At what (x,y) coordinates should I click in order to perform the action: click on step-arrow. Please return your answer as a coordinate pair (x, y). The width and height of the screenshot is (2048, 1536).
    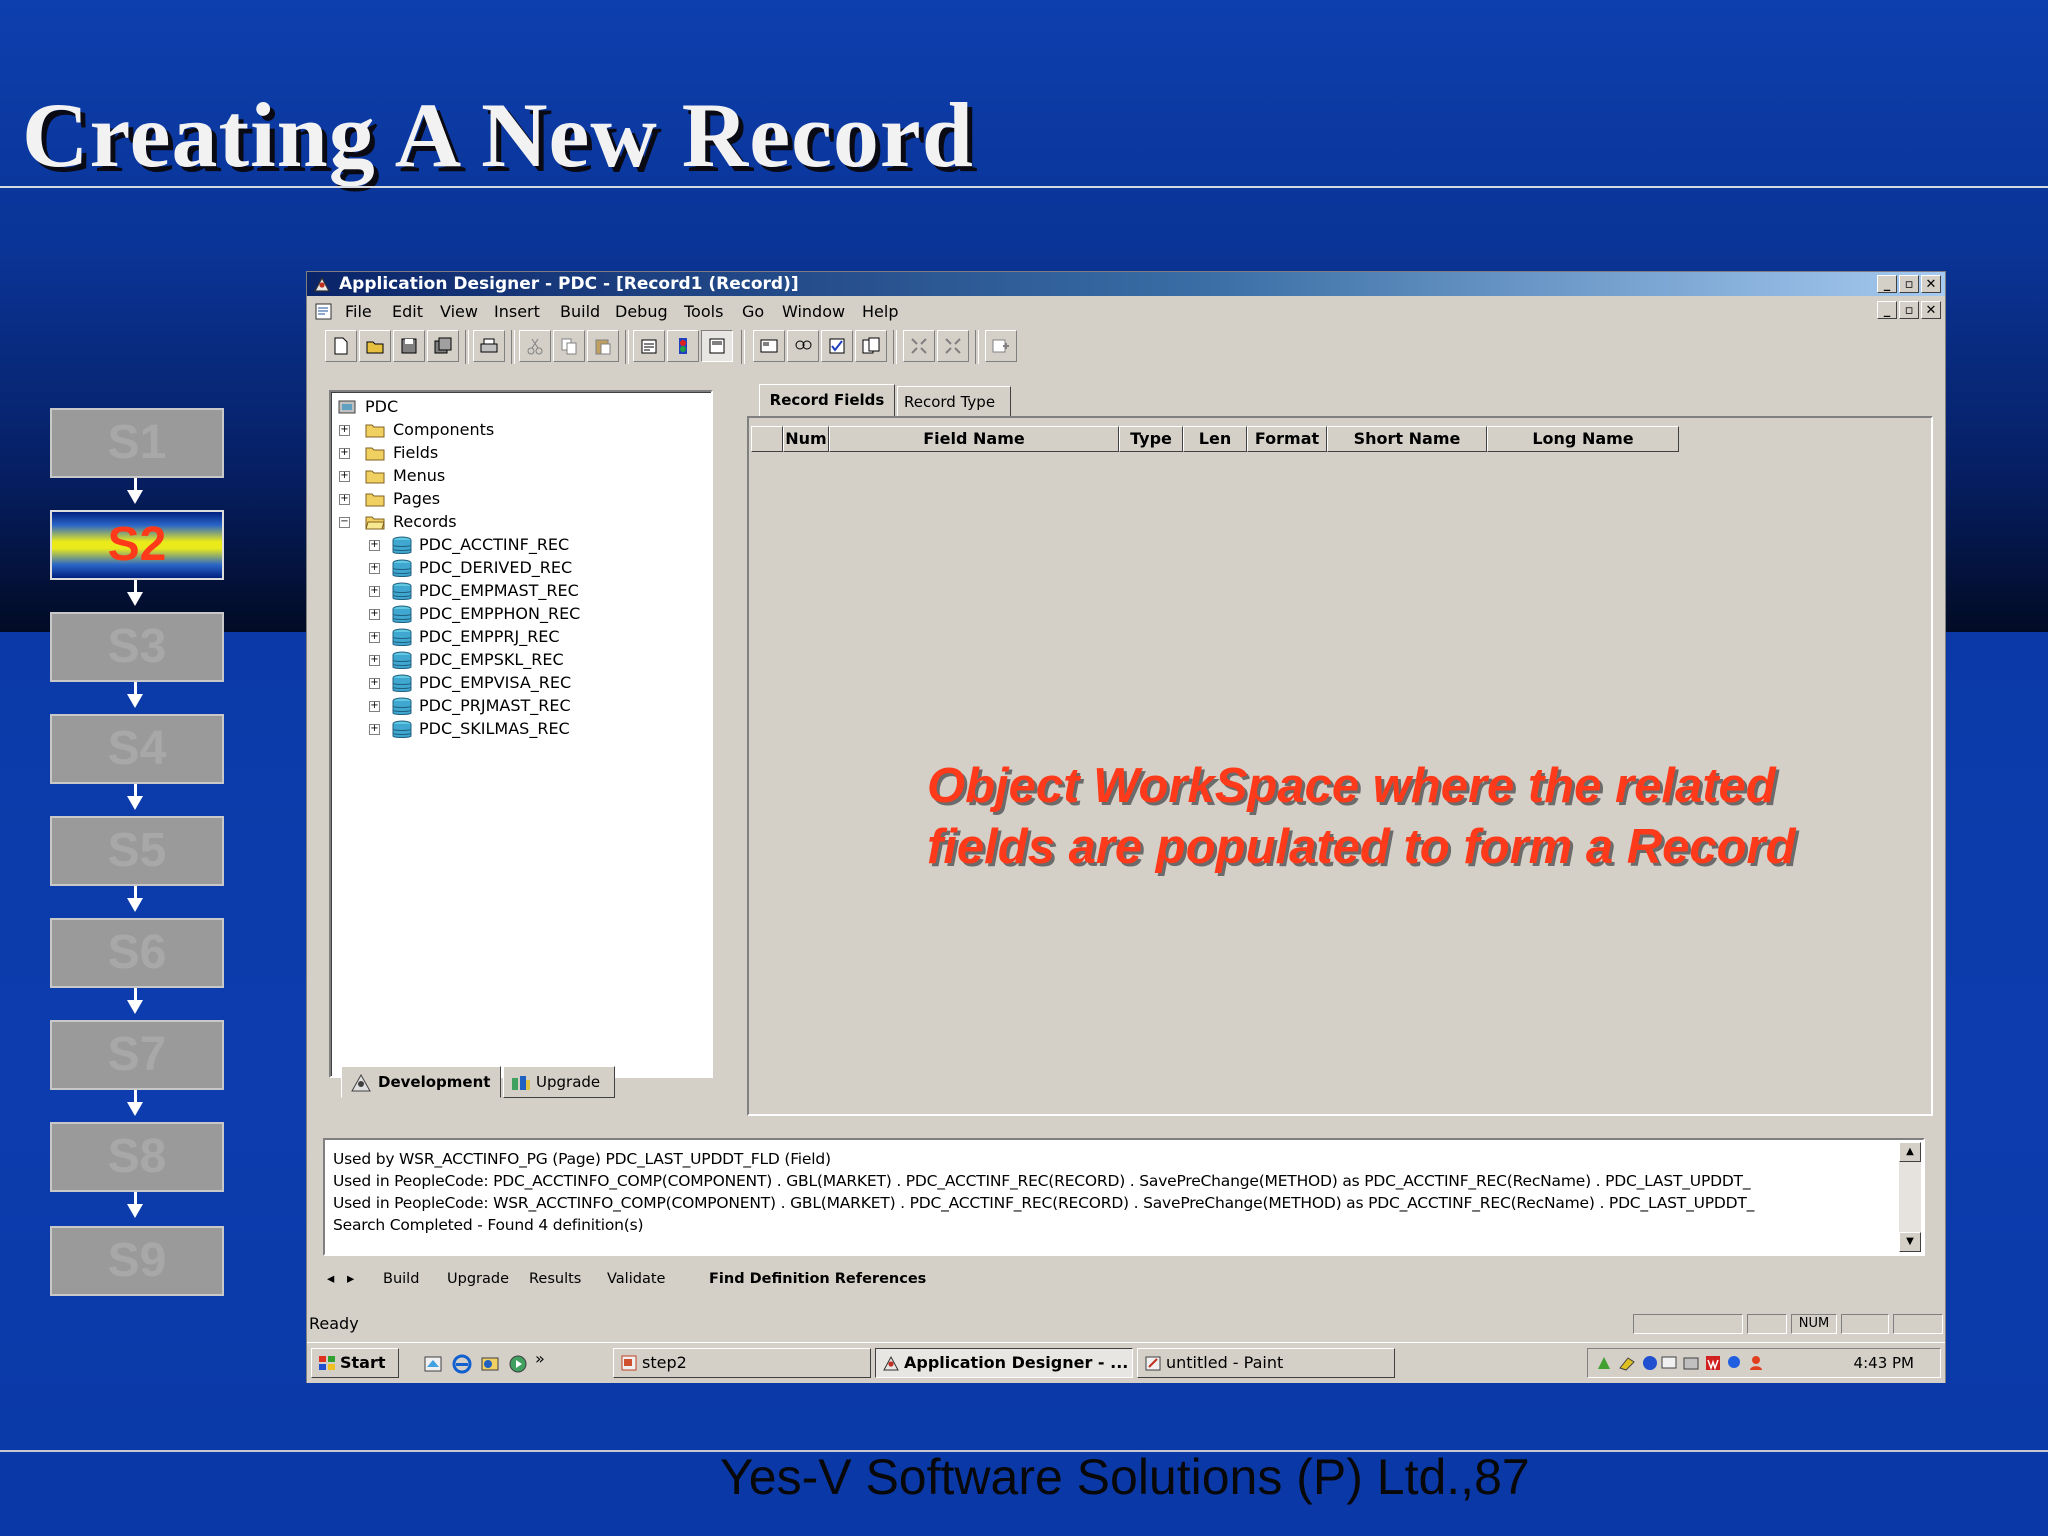
    Looking at the image, I should click on (135, 1198).